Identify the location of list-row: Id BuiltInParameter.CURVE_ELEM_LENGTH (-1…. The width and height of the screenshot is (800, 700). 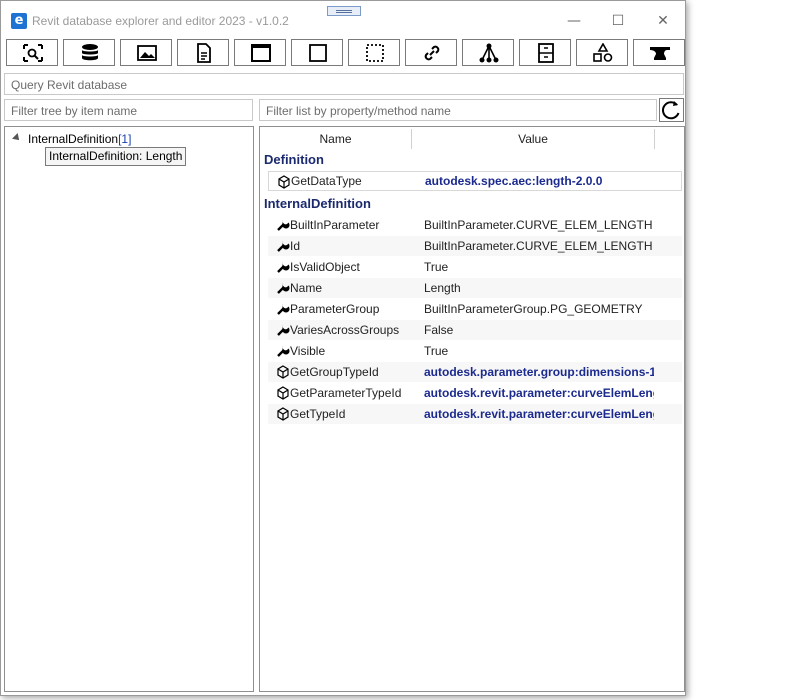
(475, 246).